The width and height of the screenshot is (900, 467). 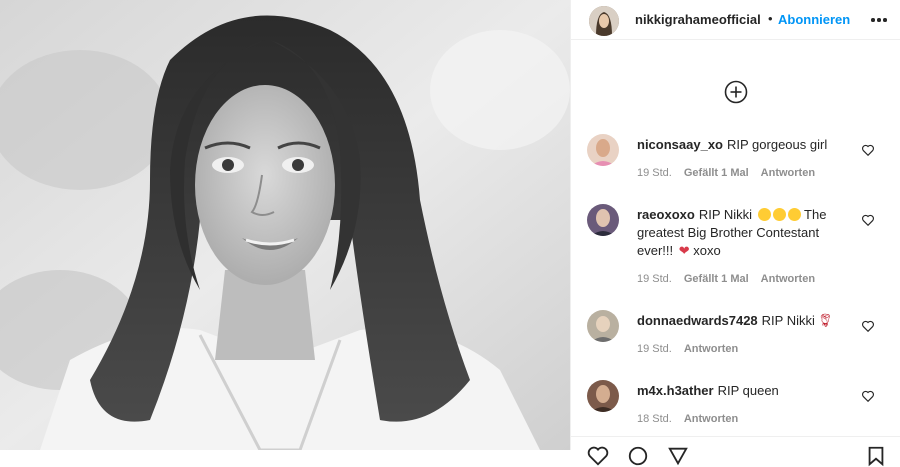 I want to click on comment-time: 18 Std., so click(x=654, y=419).